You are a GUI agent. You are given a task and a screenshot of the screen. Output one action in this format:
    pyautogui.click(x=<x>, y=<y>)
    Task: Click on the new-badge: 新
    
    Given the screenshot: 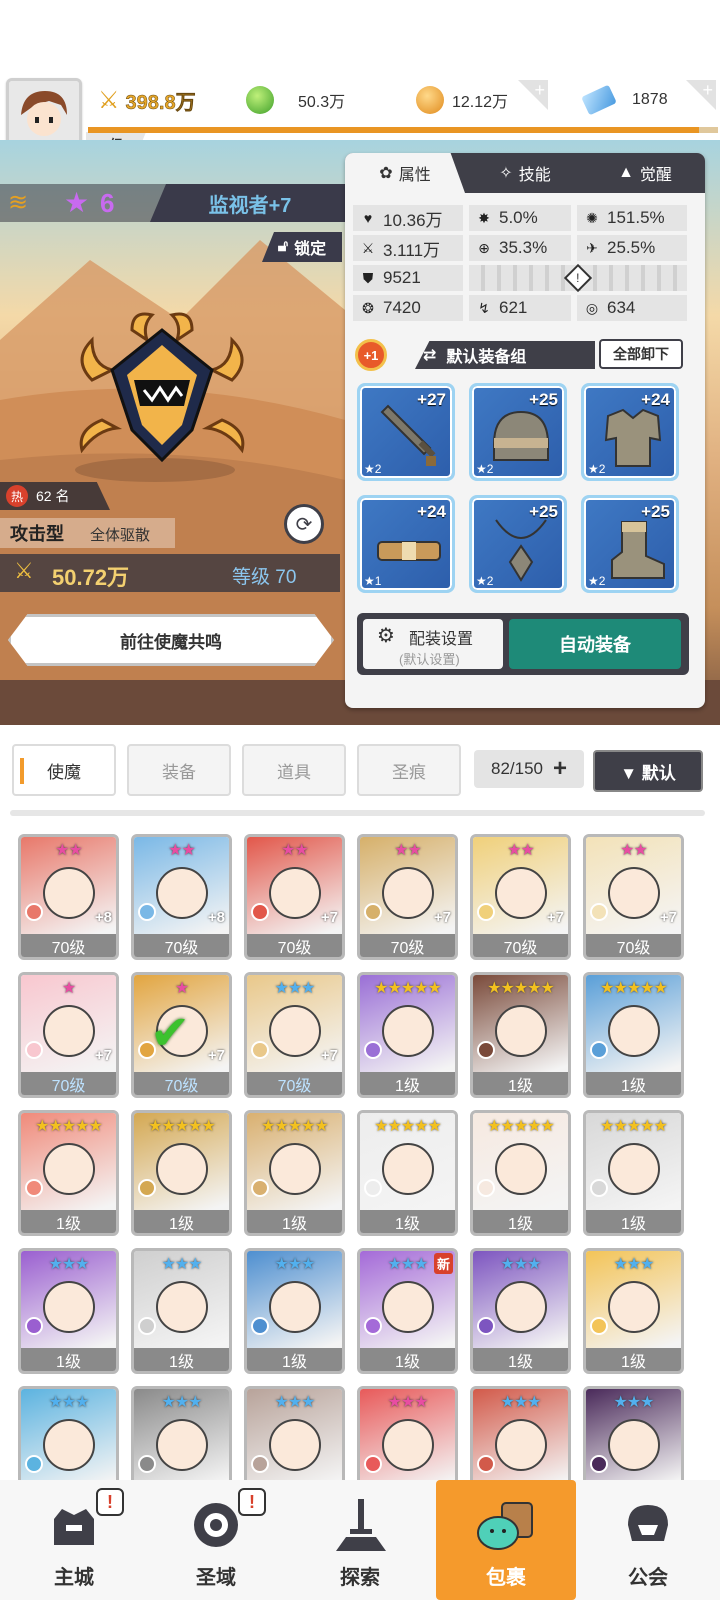 What is the action you would take?
    pyautogui.click(x=443, y=1263)
    